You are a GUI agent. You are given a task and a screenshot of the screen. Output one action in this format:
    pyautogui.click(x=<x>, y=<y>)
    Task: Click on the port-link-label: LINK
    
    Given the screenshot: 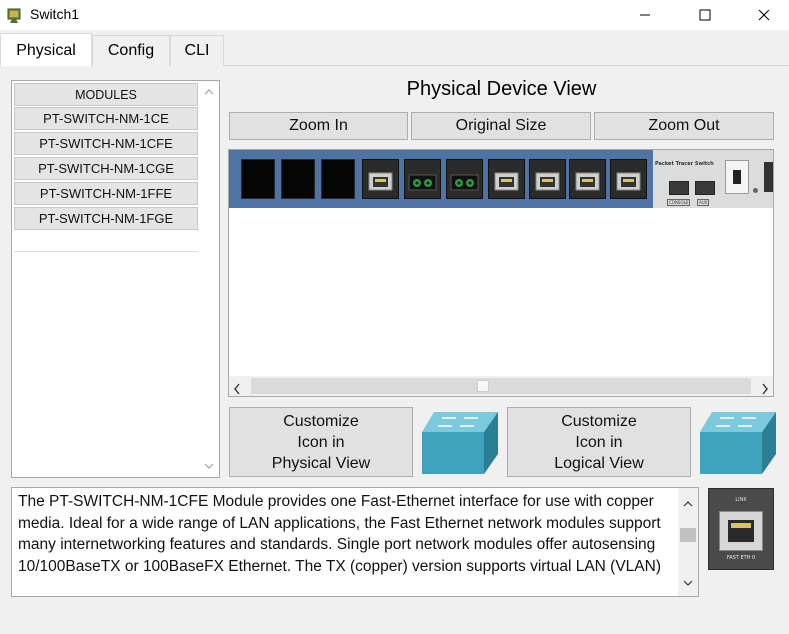 What is the action you would take?
    pyautogui.click(x=741, y=500)
    